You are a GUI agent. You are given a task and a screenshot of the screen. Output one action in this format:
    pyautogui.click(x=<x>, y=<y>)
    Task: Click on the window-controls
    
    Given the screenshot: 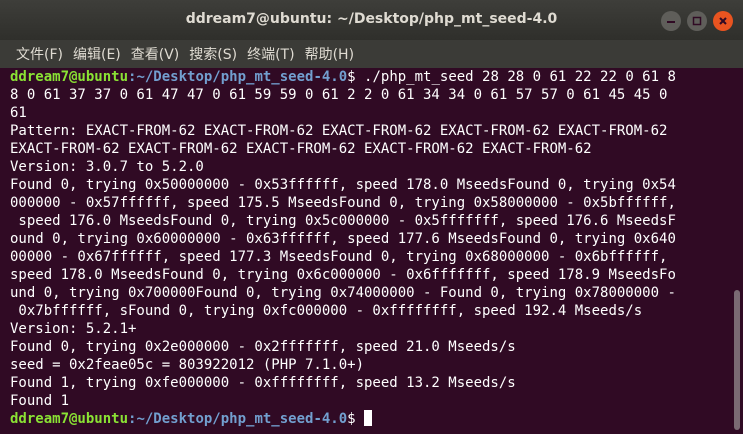 What is the action you would take?
    pyautogui.click(x=697, y=21)
    